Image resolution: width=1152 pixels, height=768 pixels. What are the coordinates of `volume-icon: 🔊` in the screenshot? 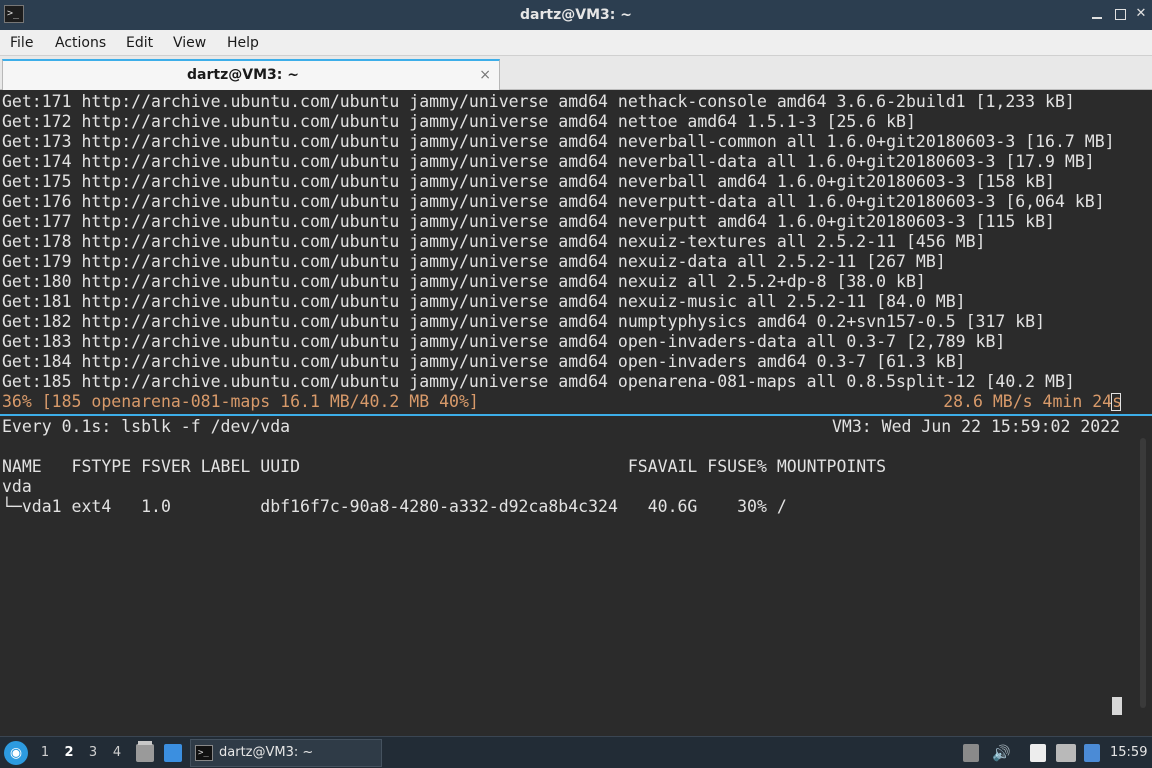 It's located at (1001, 753).